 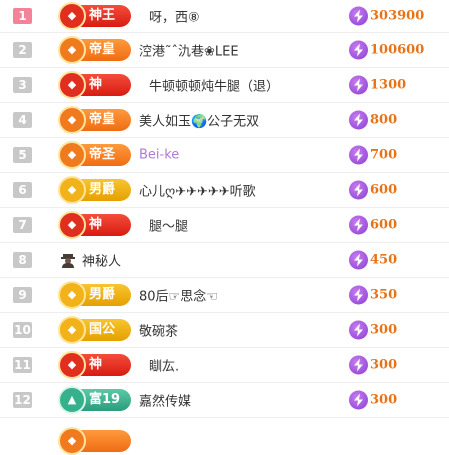 I want to click on rank-number: 7, so click(x=22, y=225).